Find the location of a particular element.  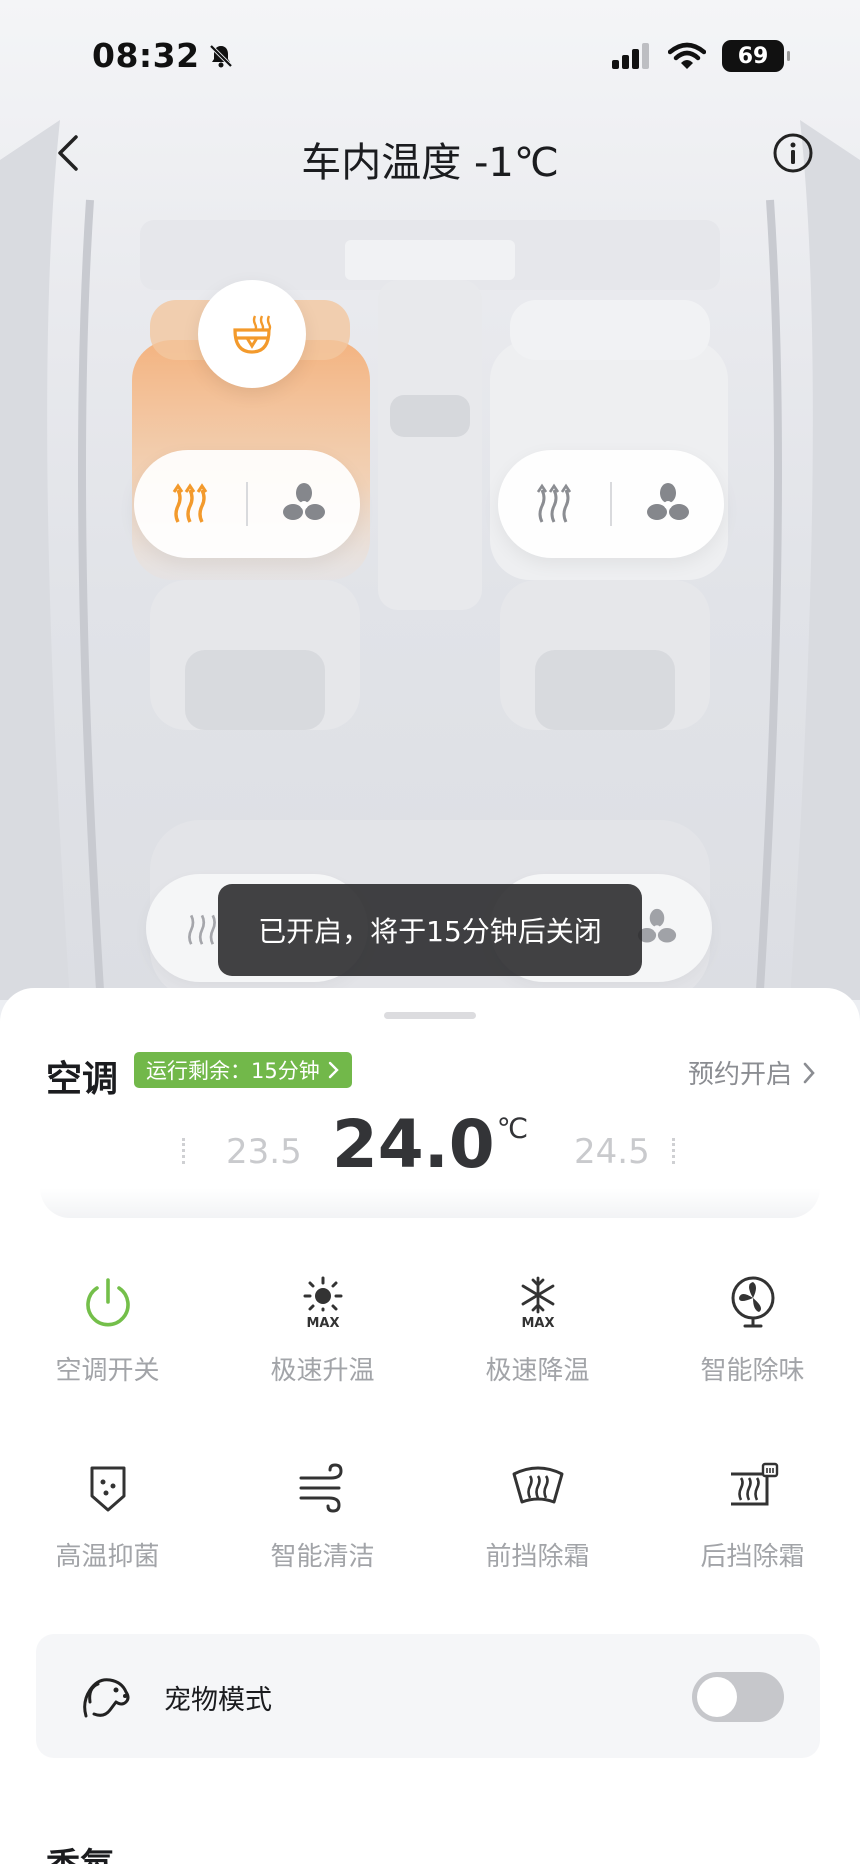

temperature-tick-right is located at coordinates (673, 1151).